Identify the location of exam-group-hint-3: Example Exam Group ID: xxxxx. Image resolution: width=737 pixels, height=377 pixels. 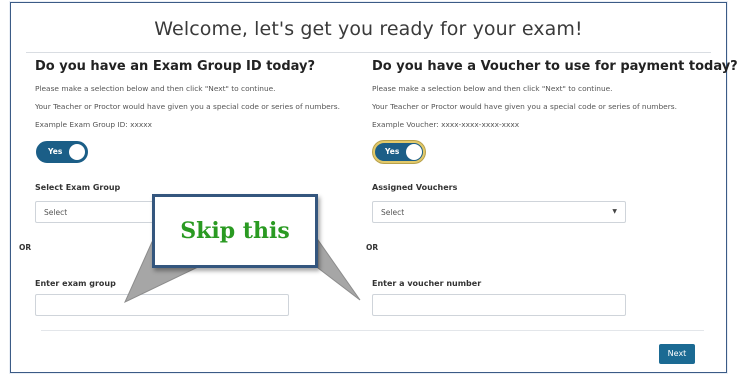
(93, 124).